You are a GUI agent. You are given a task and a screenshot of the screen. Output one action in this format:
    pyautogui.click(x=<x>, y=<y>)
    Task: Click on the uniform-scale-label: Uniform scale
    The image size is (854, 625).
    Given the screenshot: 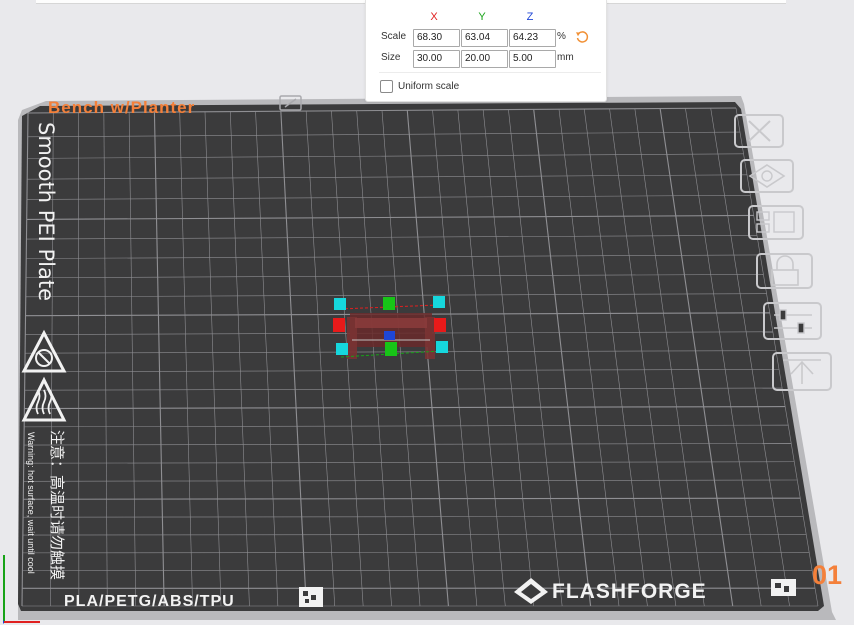 What is the action you would take?
    pyautogui.click(x=429, y=86)
    